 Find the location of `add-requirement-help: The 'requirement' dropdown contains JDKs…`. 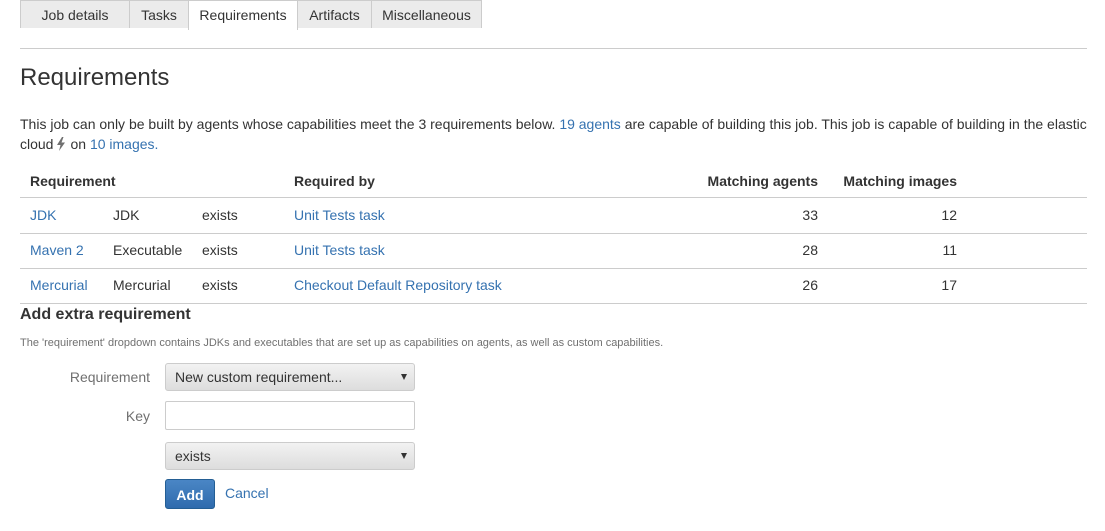

add-requirement-help: The 'requirement' dropdown contains JDKs… is located at coordinates (342, 343).